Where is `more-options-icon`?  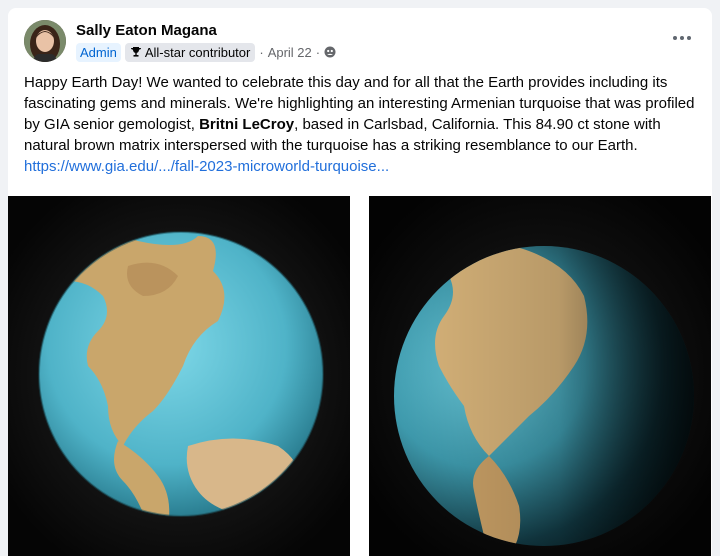 more-options-icon is located at coordinates (682, 38).